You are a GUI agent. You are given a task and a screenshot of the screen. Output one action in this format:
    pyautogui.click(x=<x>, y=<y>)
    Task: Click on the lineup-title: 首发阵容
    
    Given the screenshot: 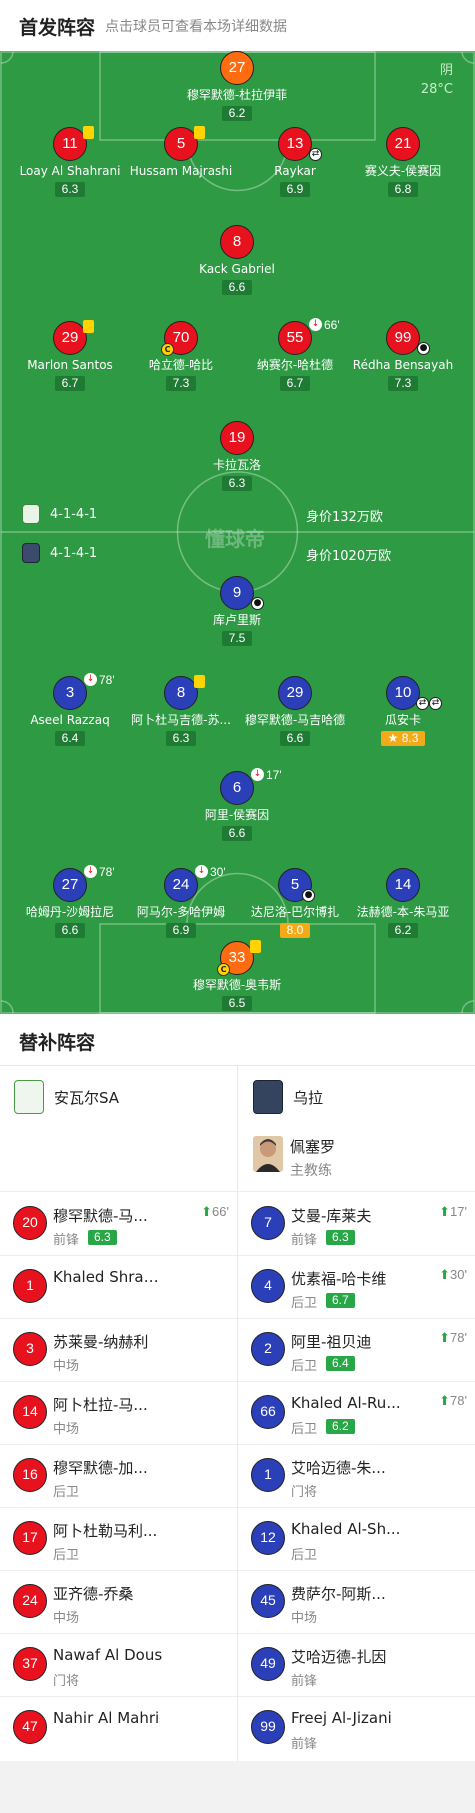 What is the action you would take?
    pyautogui.click(x=57, y=28)
    